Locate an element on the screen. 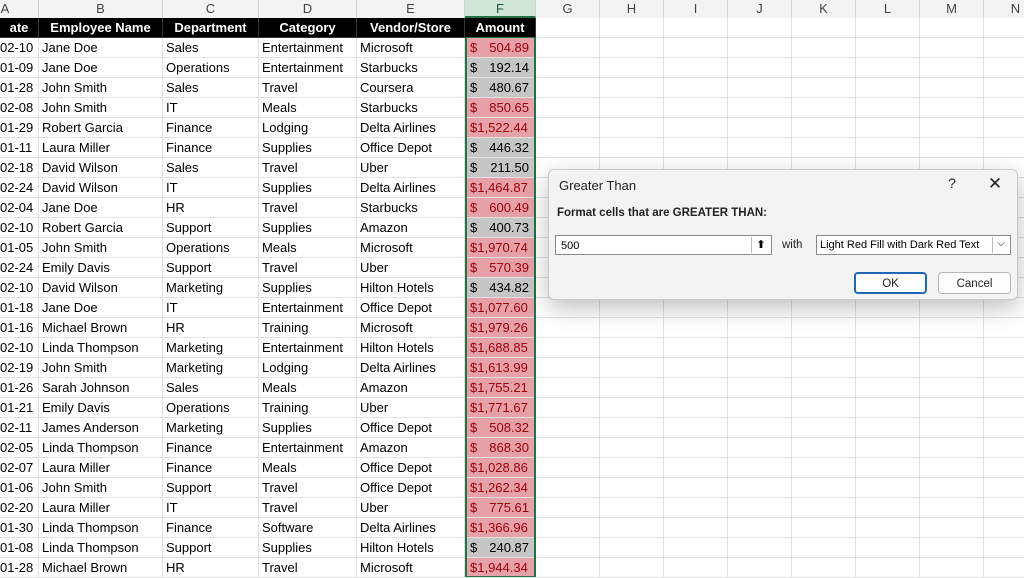  vendor-cell: Delta Airlines is located at coordinates (411, 528).